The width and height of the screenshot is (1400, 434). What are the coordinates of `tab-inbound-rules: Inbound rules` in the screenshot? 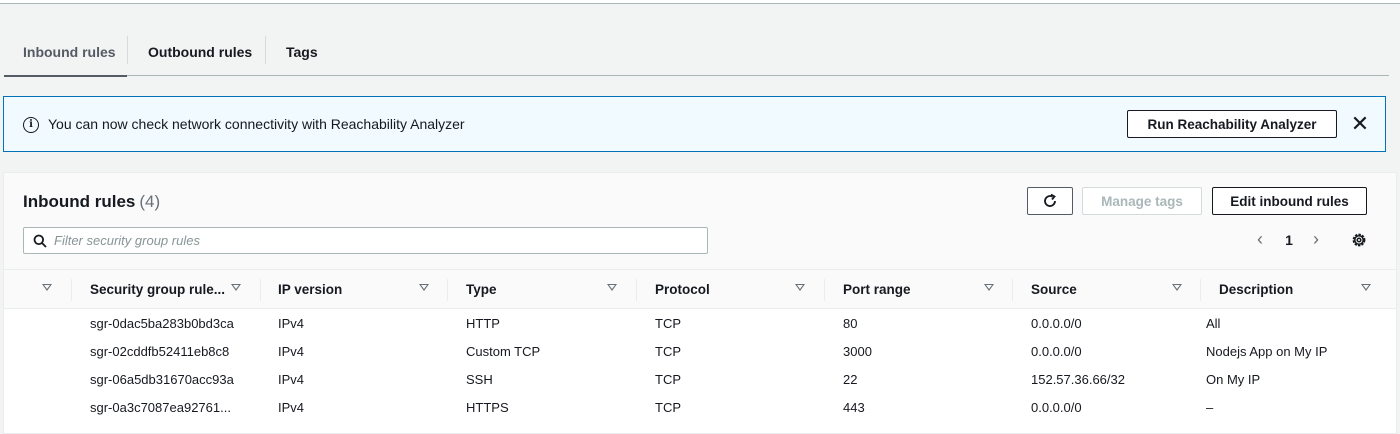 It's located at (65, 52).